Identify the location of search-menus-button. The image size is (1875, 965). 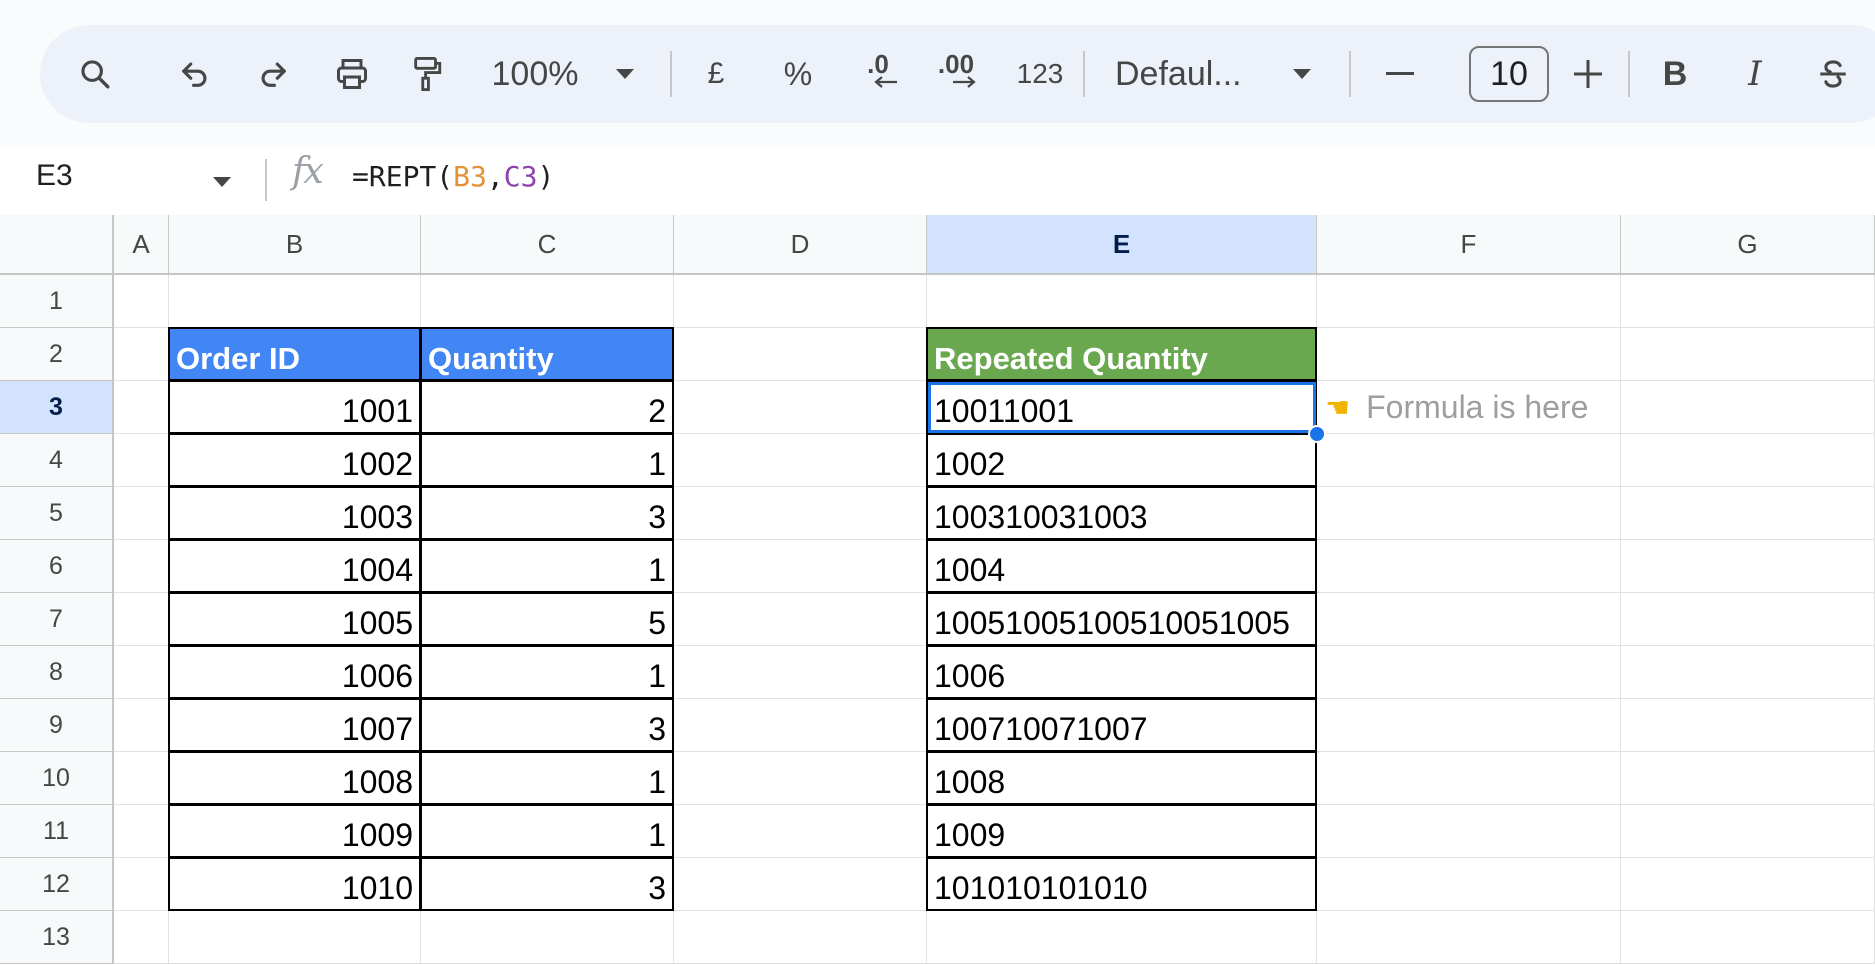
(95, 74).